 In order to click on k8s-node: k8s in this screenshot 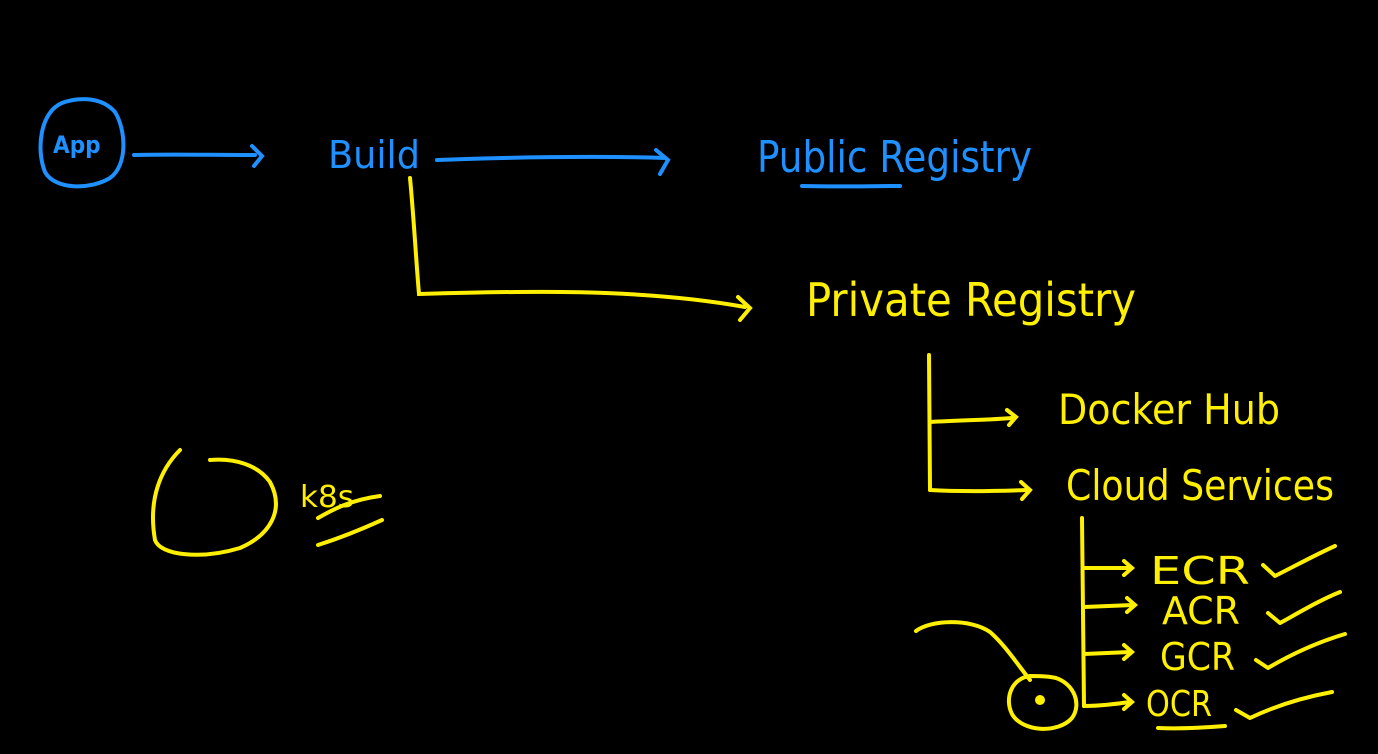, I will do `click(267, 502)`.